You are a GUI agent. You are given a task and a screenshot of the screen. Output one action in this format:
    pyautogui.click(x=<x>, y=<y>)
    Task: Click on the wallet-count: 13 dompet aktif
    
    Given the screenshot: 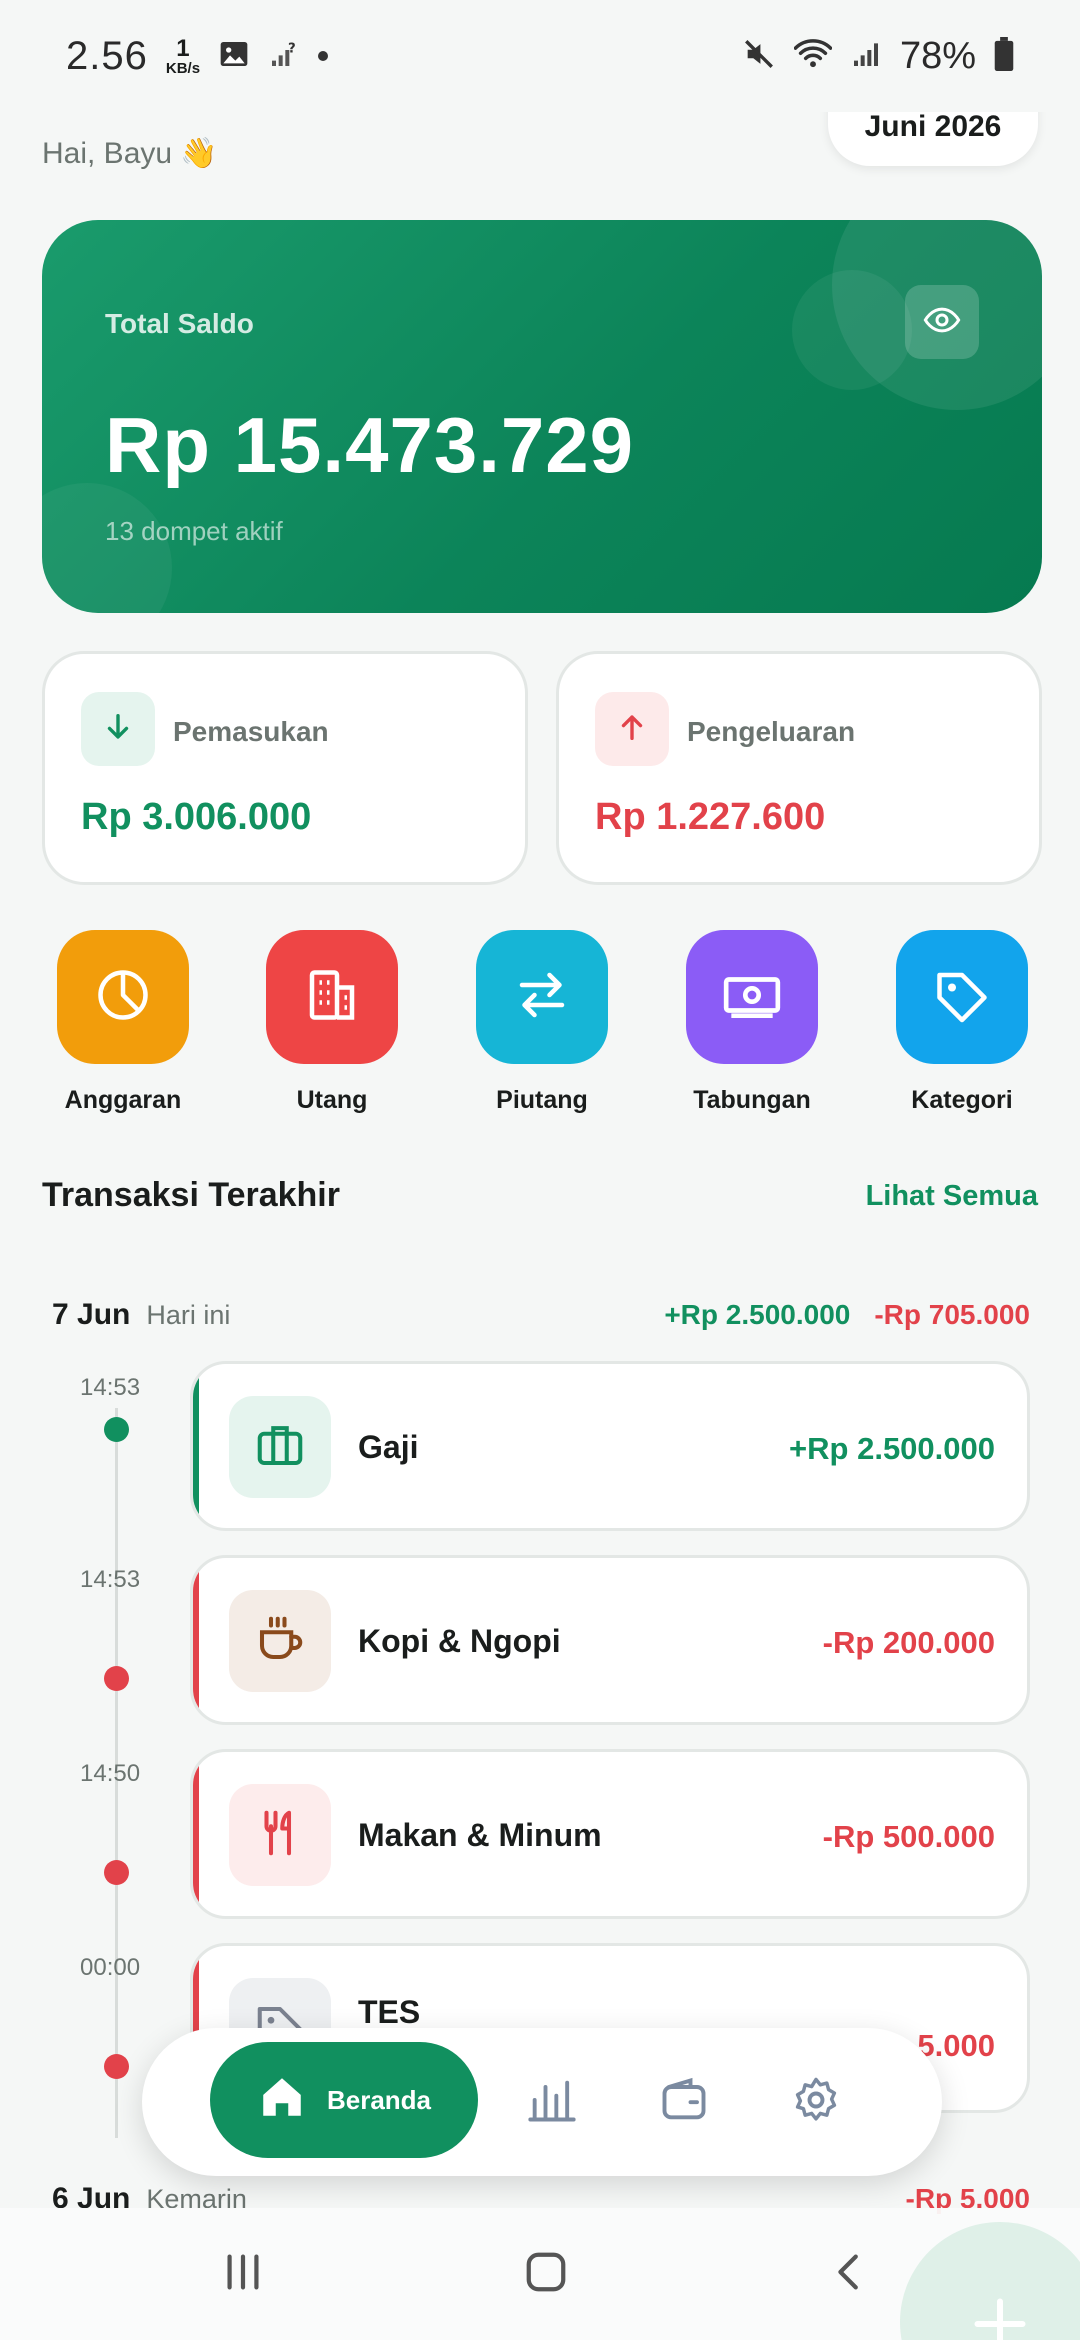 What is the action you would take?
    pyautogui.click(x=194, y=531)
    